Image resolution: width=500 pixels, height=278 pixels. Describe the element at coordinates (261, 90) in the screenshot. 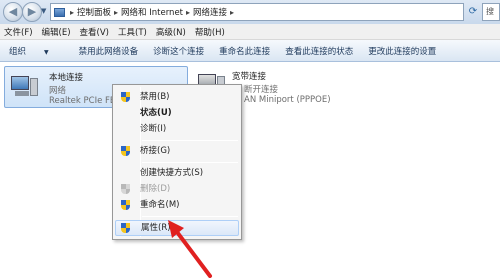

I see `connection-type: 断开连接` at that location.